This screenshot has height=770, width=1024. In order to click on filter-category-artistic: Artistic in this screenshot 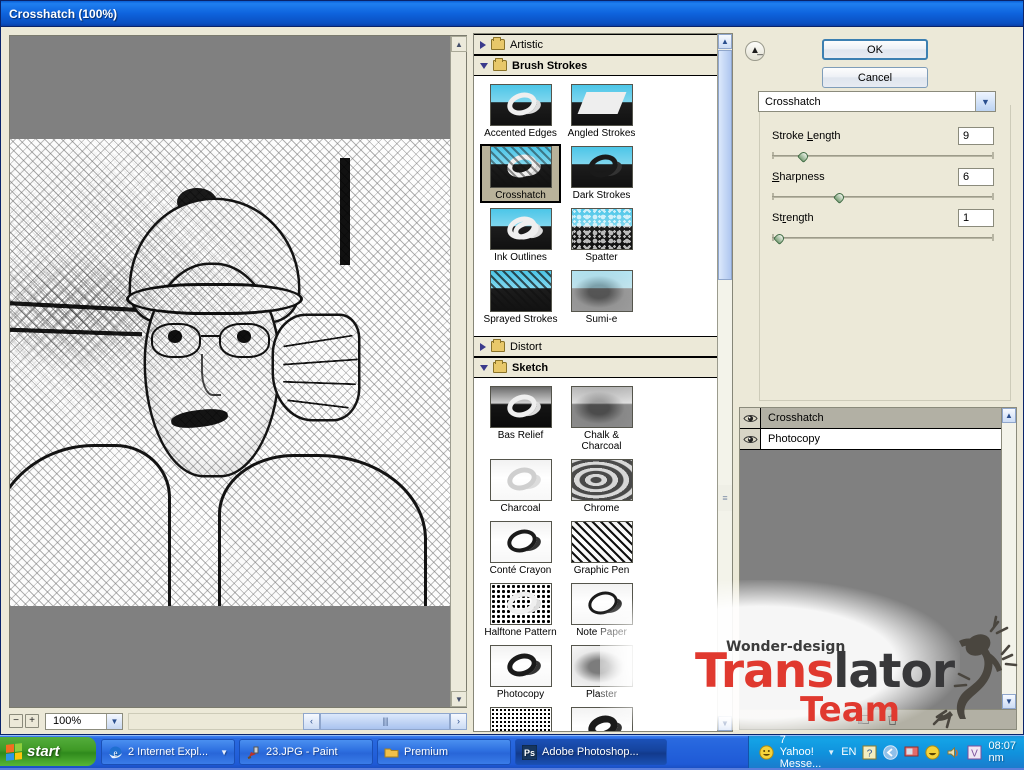, I will do `click(595, 44)`.